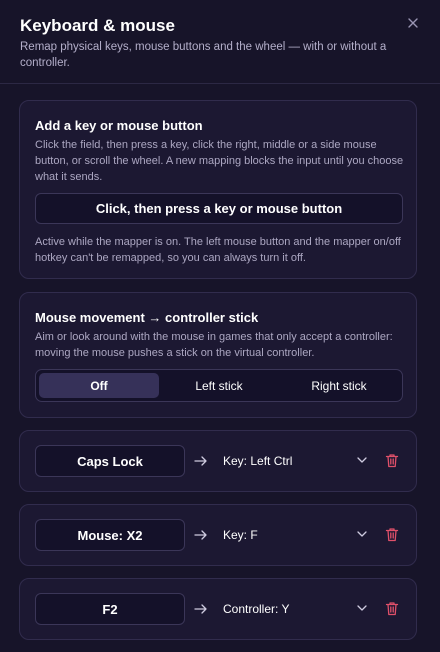 The height and width of the screenshot is (652, 440). I want to click on mouse-movement-title: Mouse movement → controller stick, so click(147, 317).